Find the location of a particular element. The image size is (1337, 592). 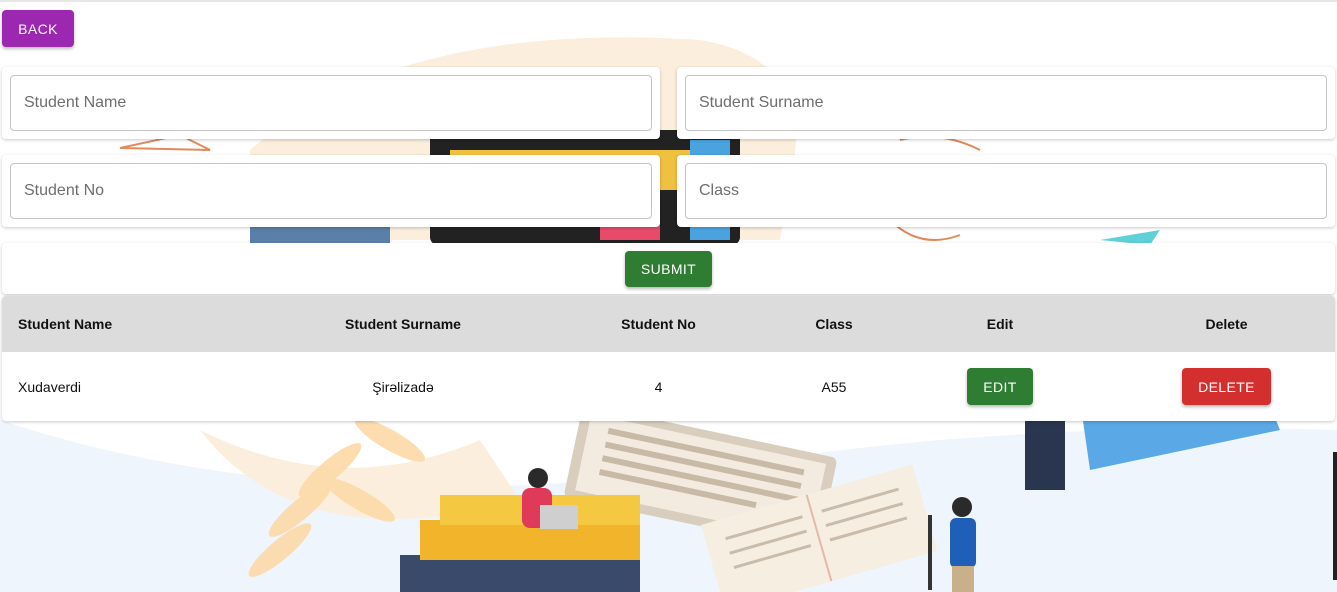

delete-button: DELETE is located at coordinates (1226, 386).